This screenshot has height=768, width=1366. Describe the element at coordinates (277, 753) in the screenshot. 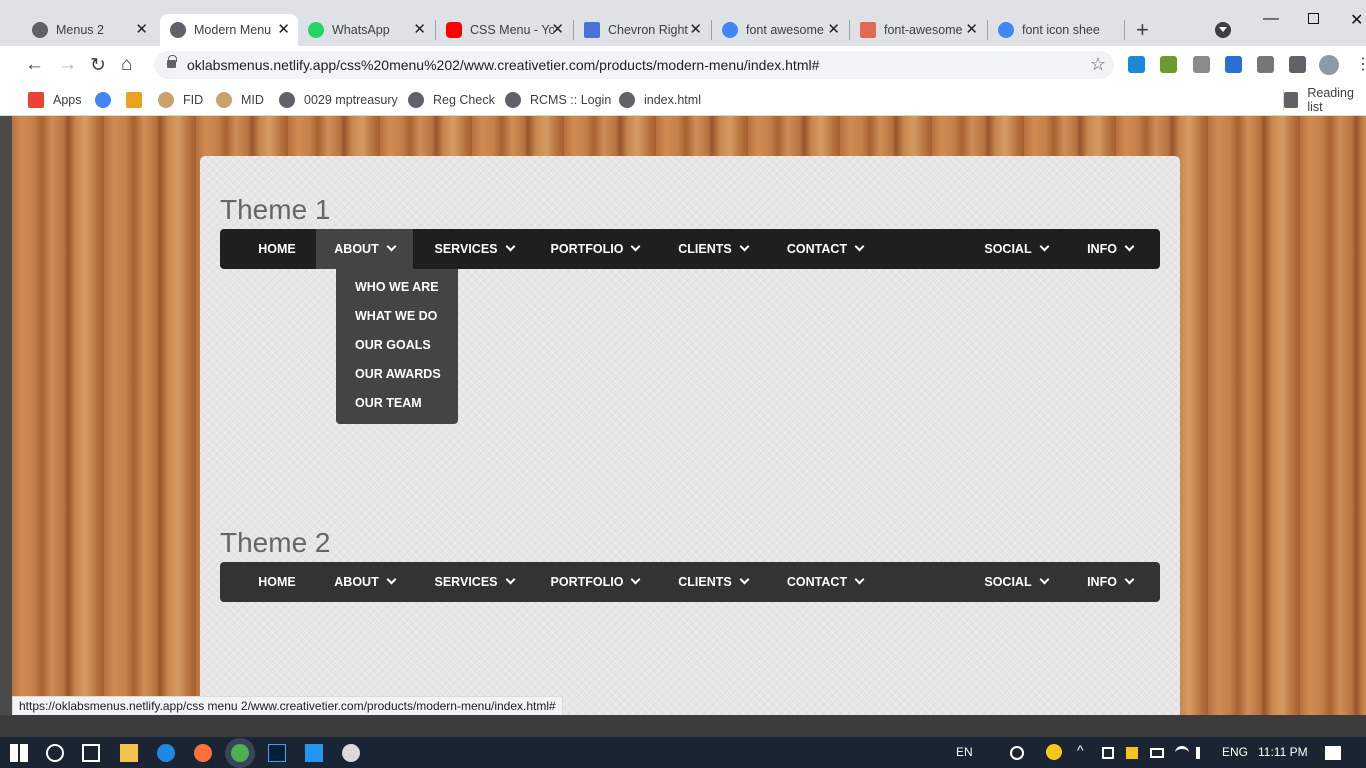

I see `photoshop-icon` at that location.